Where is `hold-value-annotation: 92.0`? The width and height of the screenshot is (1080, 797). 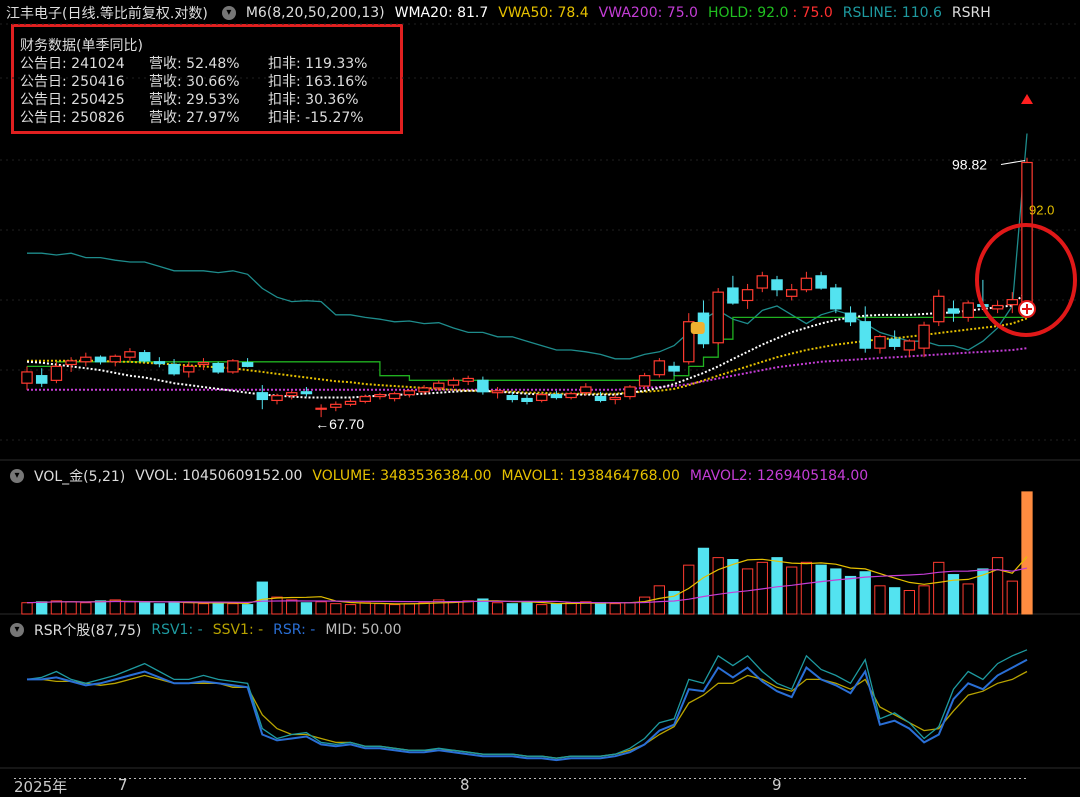
hold-value-annotation: 92.0 is located at coordinates (1041, 210).